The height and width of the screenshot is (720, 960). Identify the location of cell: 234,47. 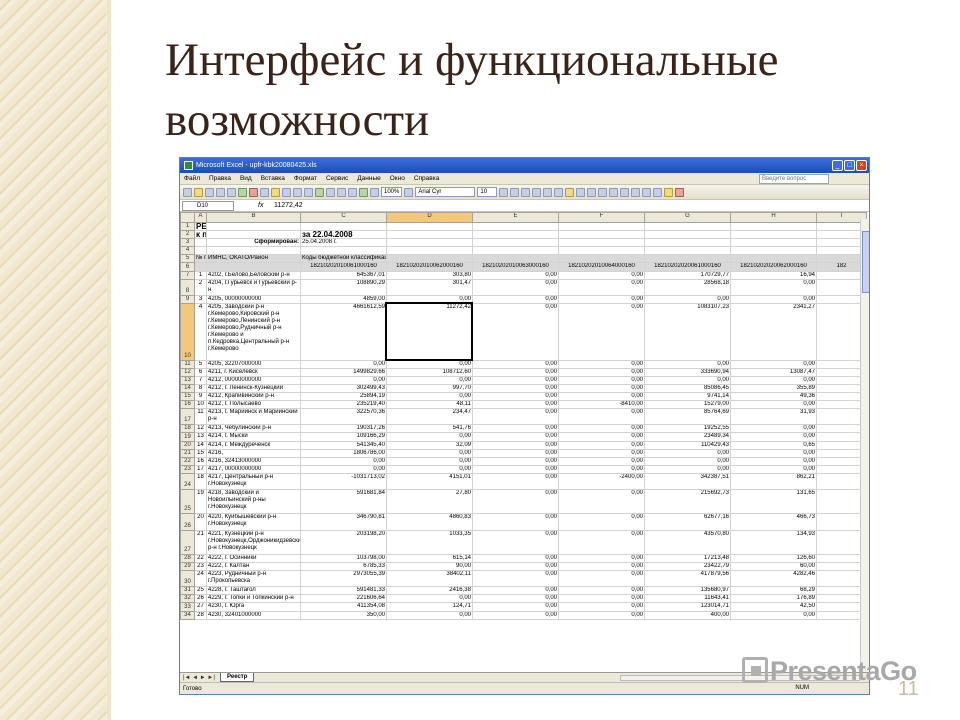
(429, 417).